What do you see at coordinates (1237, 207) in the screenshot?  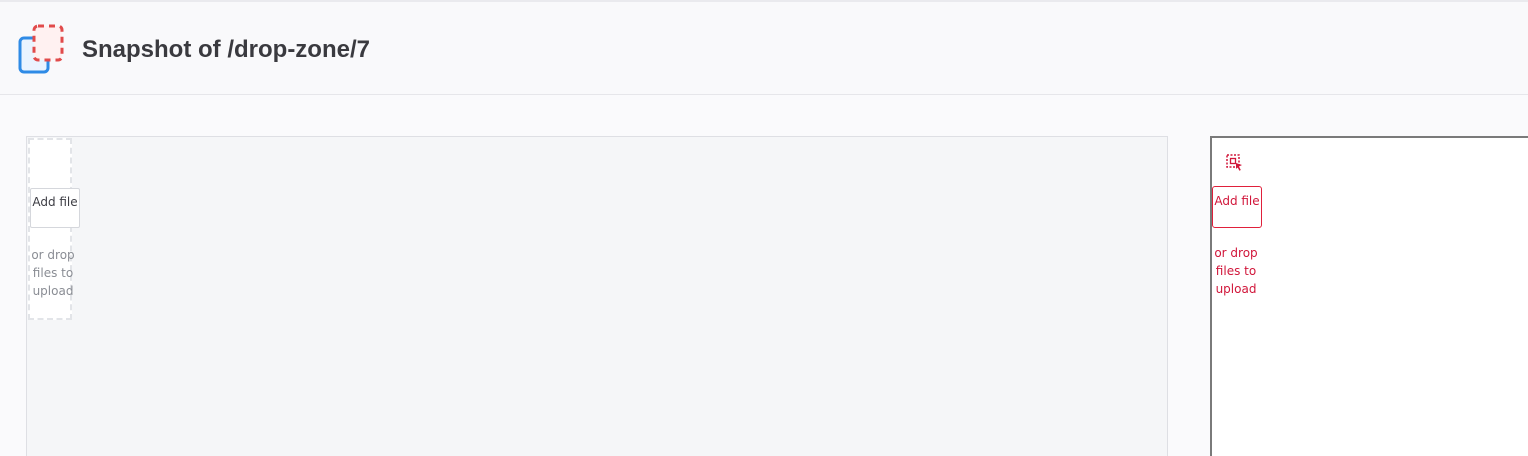 I see `add-file-button-right: Add file` at bounding box center [1237, 207].